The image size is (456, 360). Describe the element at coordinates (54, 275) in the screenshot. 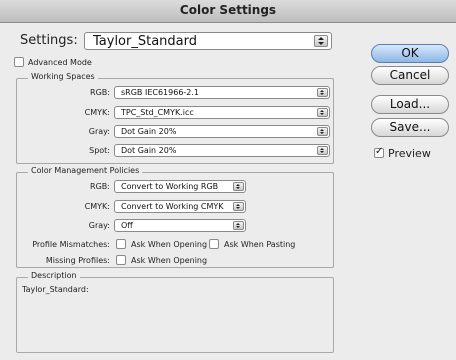

I see `description-title: Description` at that location.